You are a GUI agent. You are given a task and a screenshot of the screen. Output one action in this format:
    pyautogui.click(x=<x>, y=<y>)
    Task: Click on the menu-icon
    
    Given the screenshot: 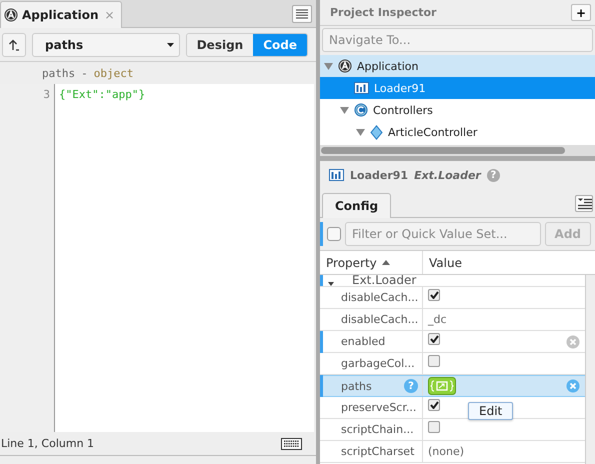 What is the action you would take?
    pyautogui.click(x=302, y=13)
    